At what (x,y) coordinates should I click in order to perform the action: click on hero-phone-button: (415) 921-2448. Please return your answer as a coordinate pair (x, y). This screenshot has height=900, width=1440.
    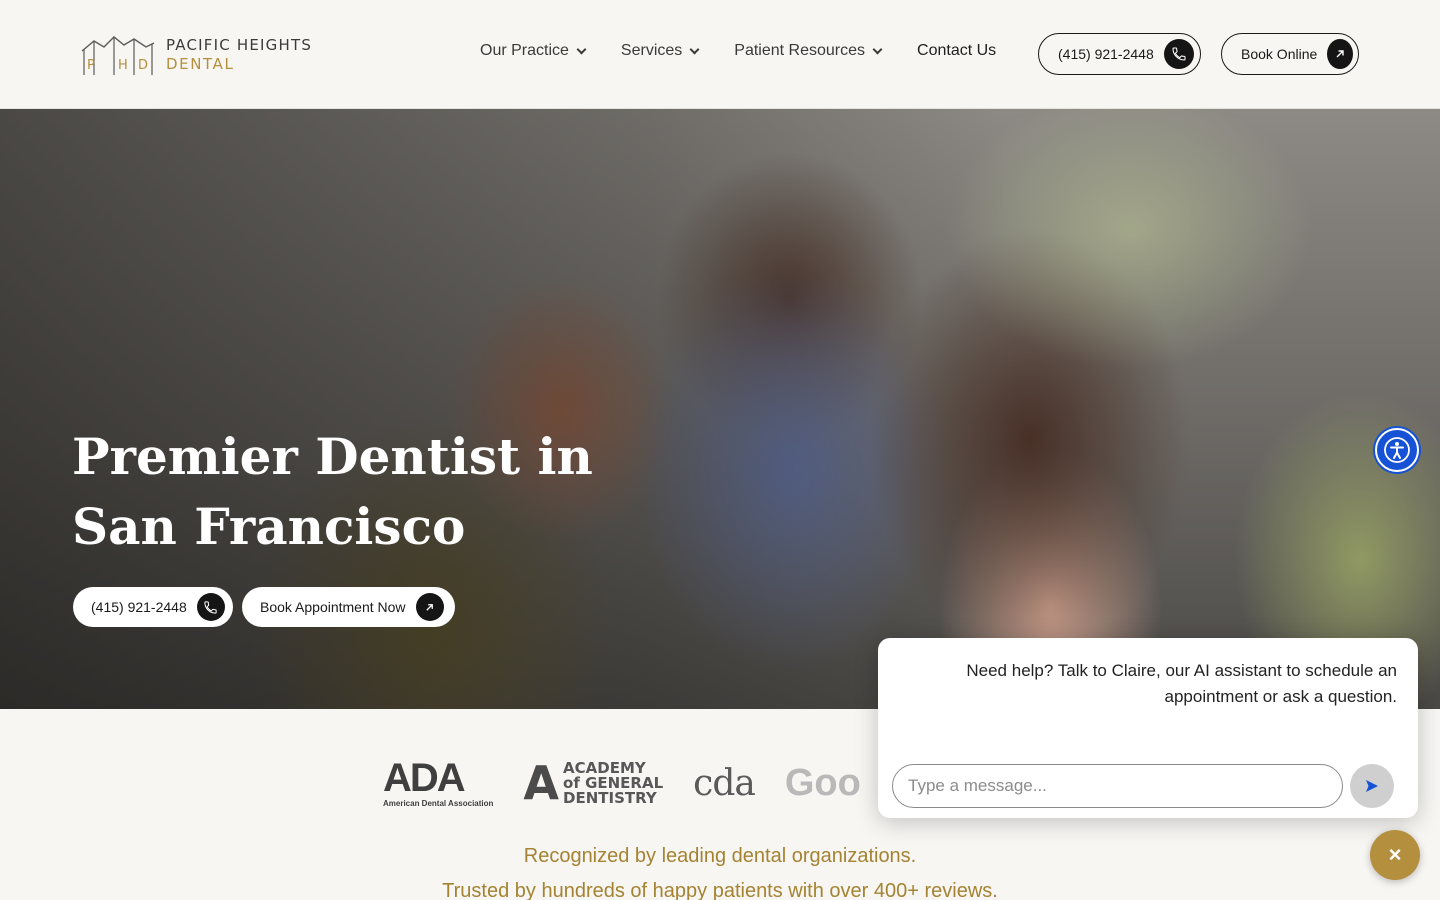
    Looking at the image, I should click on (153, 607).